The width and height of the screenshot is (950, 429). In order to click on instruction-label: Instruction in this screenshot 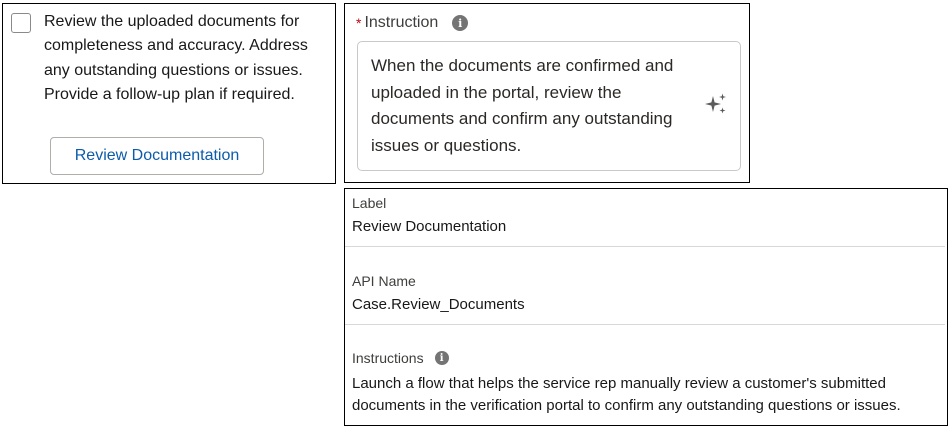, I will do `click(401, 22)`.